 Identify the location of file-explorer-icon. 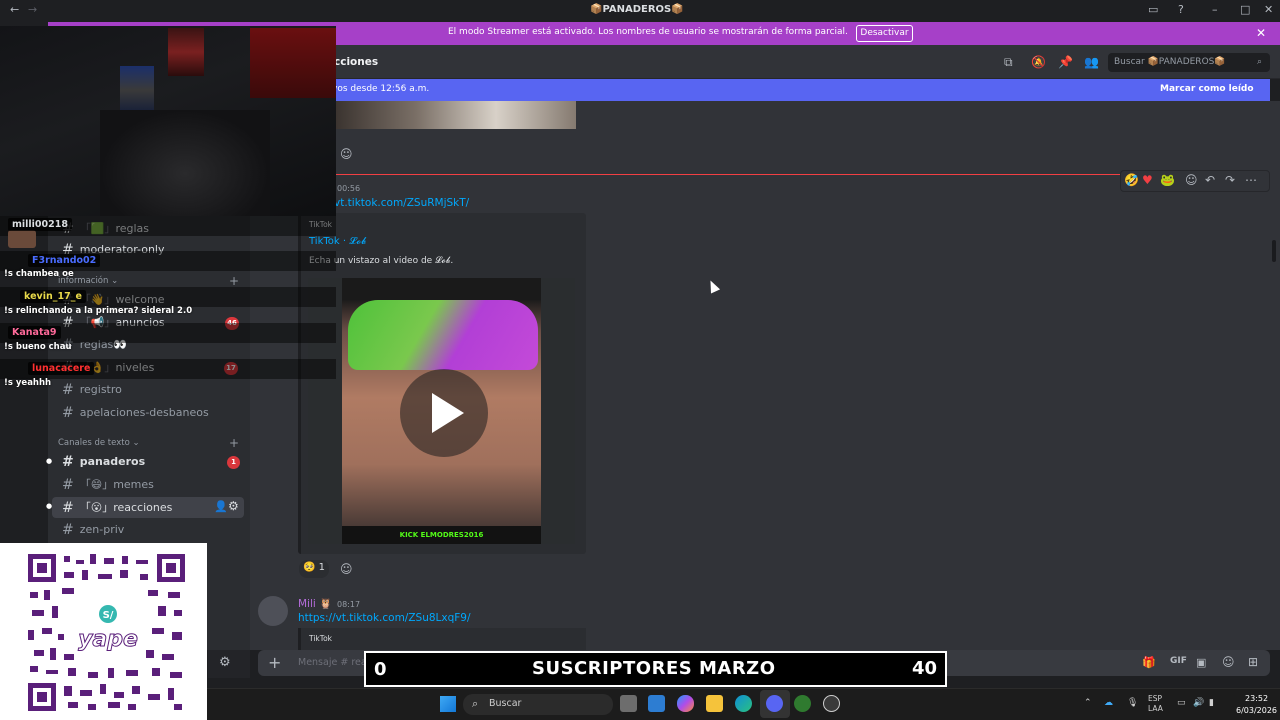
(714, 703).